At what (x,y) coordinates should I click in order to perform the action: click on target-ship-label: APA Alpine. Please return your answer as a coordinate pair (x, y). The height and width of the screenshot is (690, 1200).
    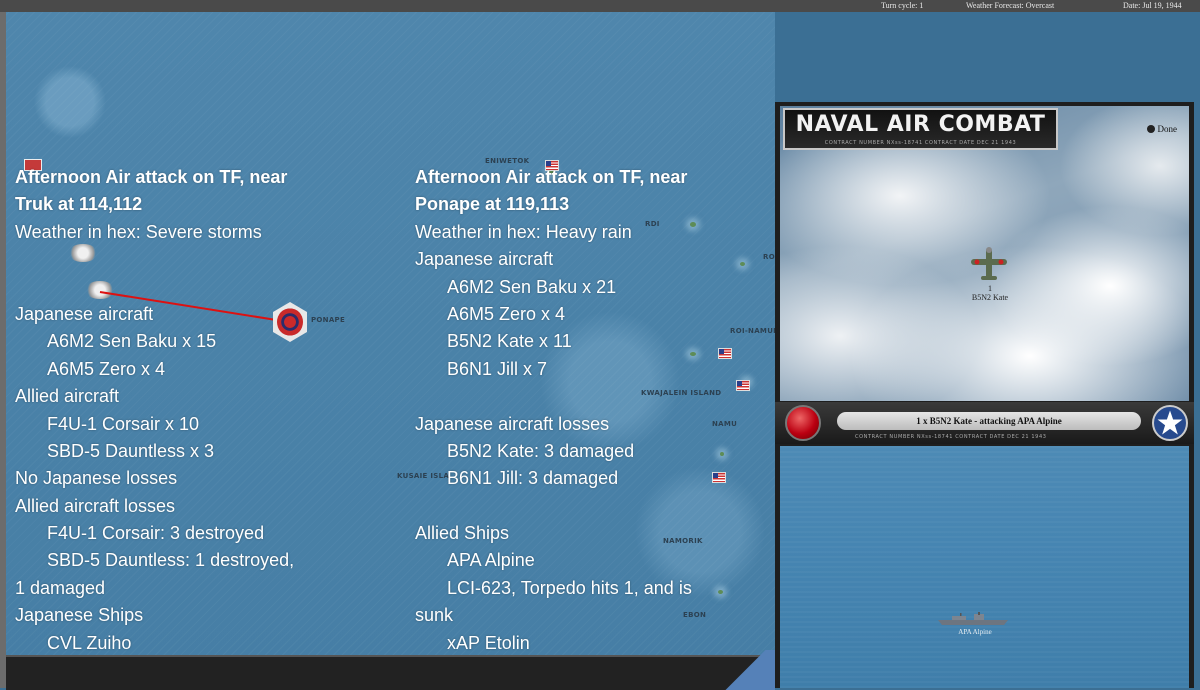
    Looking at the image, I should click on (975, 632).